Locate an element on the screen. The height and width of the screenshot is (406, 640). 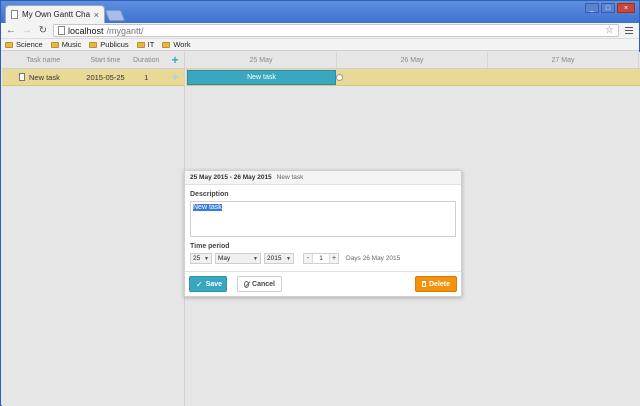
bookmark-work: Work is located at coordinates (176, 44).